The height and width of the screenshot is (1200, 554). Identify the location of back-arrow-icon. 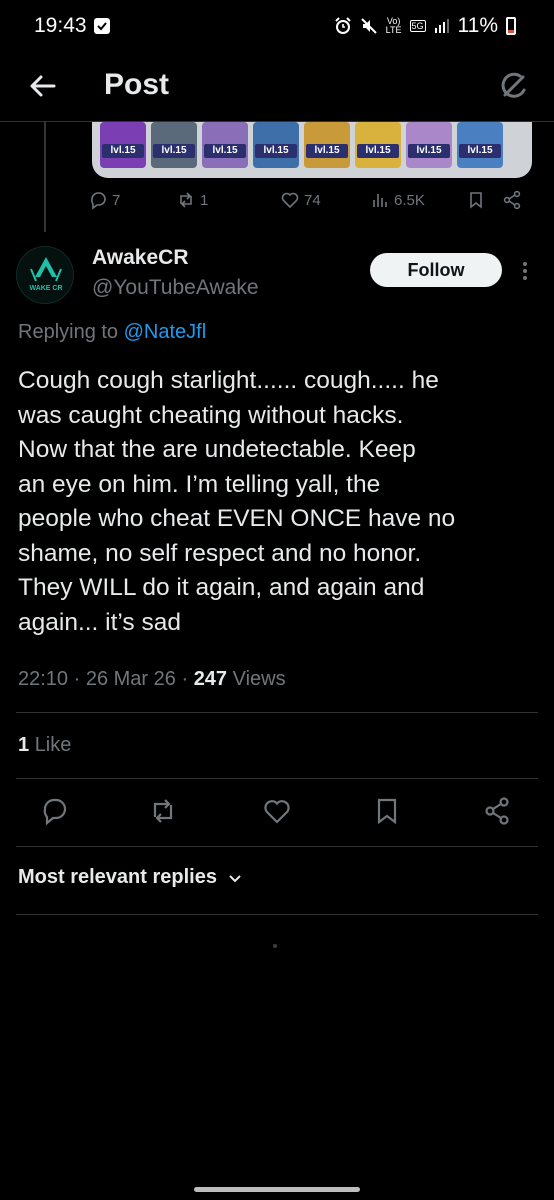
(42, 86).